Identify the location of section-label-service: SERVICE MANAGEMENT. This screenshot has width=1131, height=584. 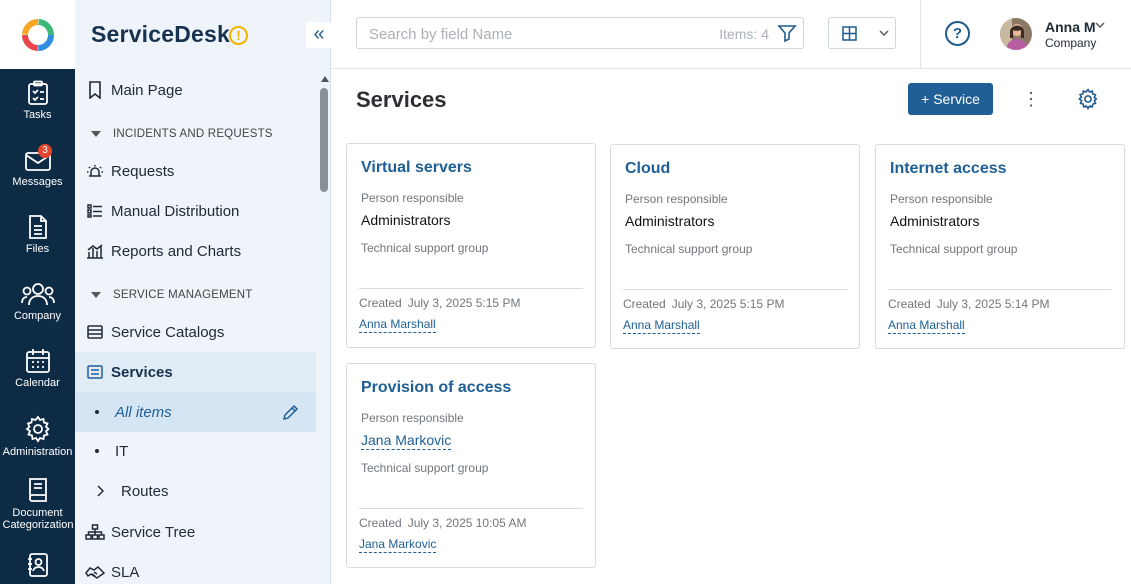
(183, 295).